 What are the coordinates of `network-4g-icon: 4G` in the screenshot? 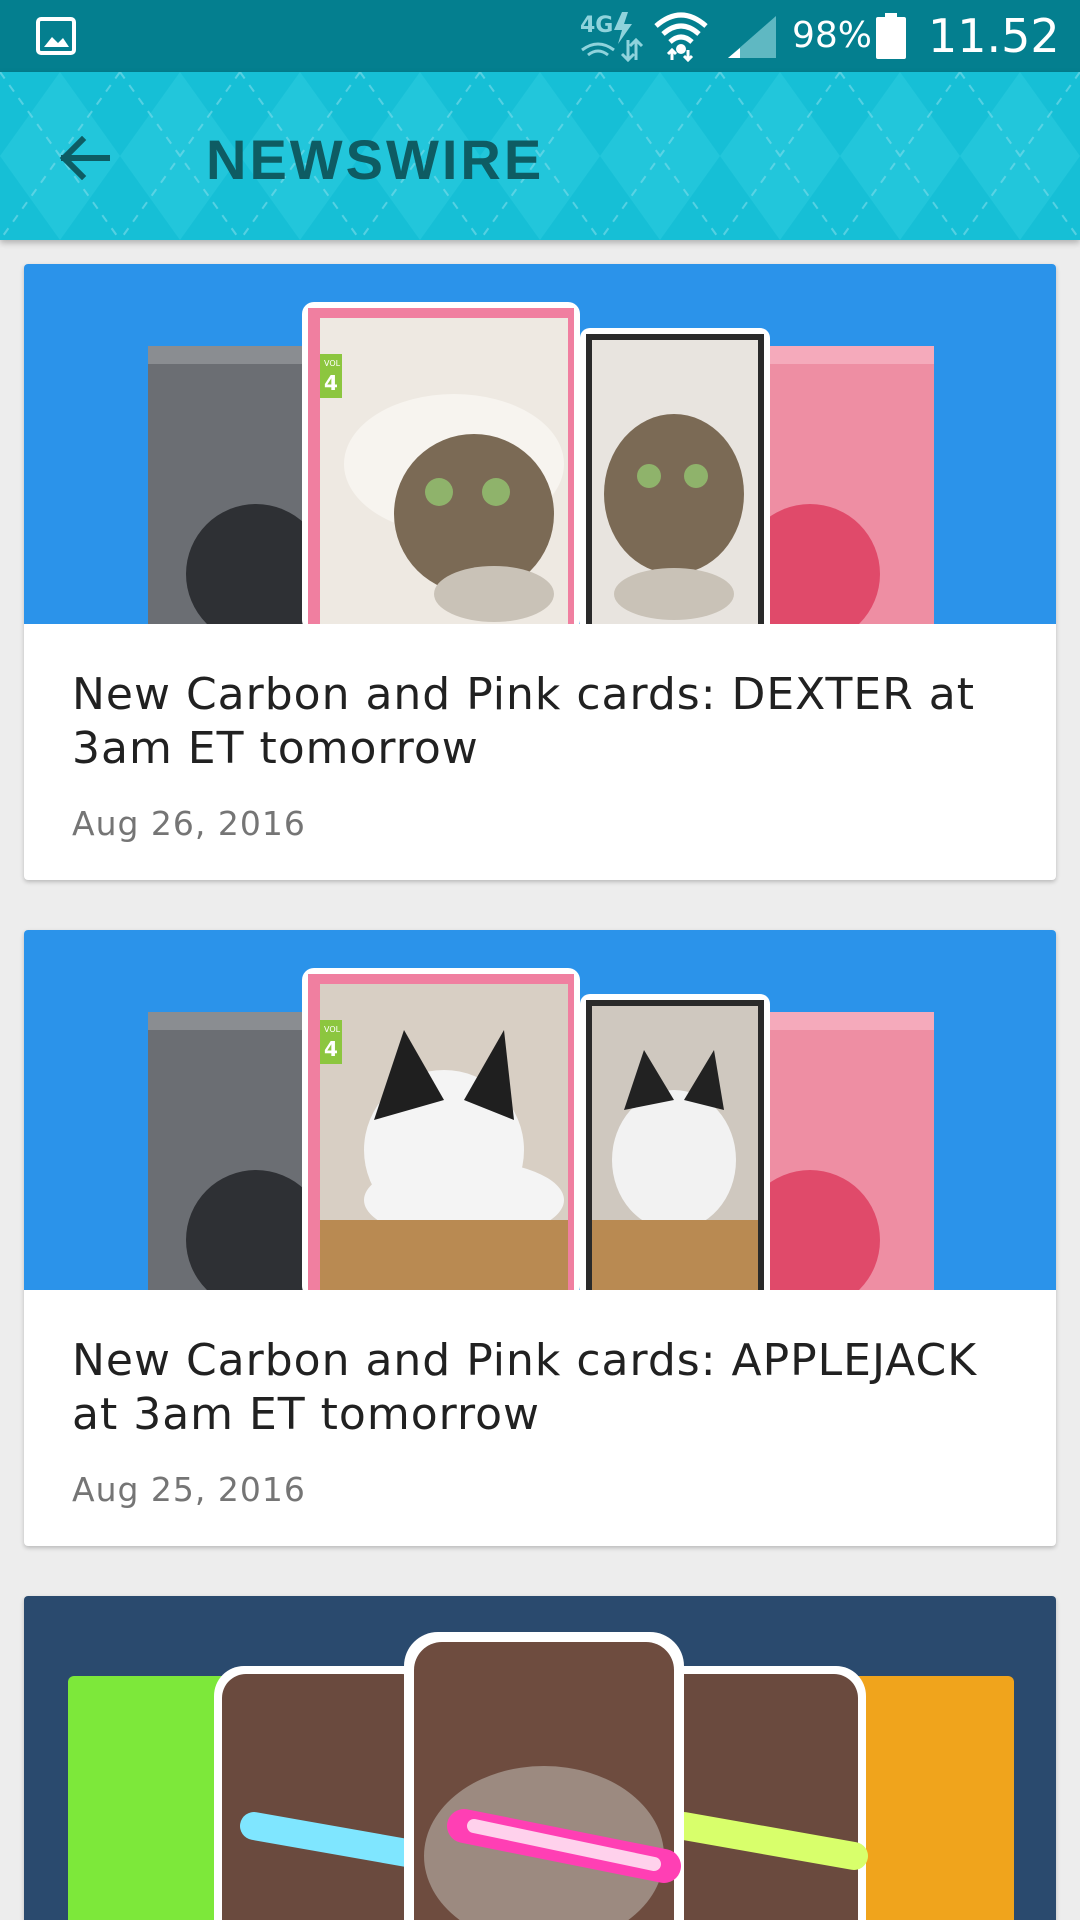 It's located at (612, 37).